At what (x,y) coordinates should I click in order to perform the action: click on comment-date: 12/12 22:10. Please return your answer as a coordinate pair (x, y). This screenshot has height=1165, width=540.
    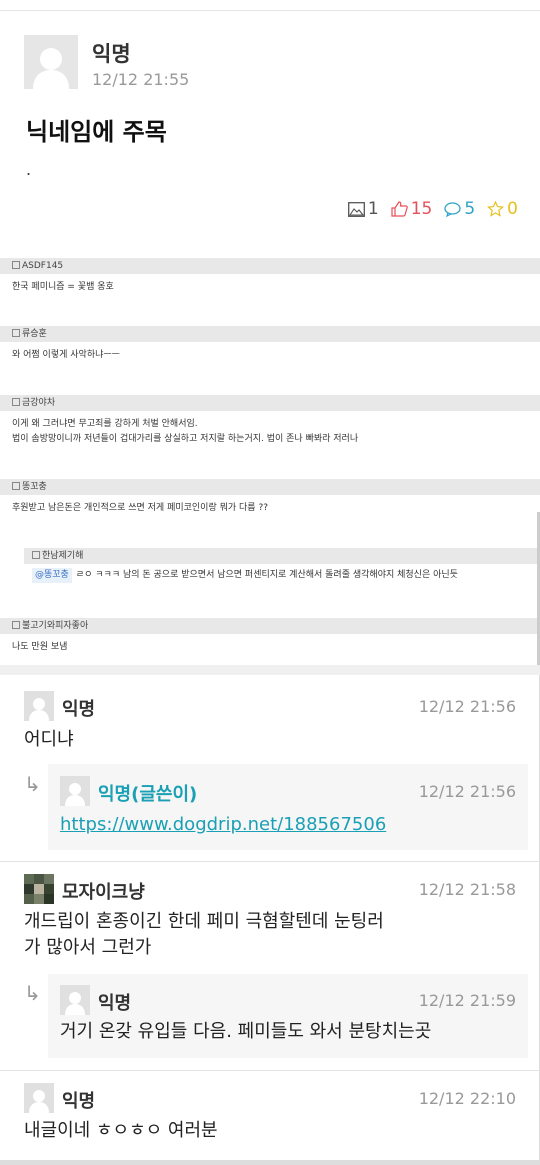
    Looking at the image, I should click on (467, 1098).